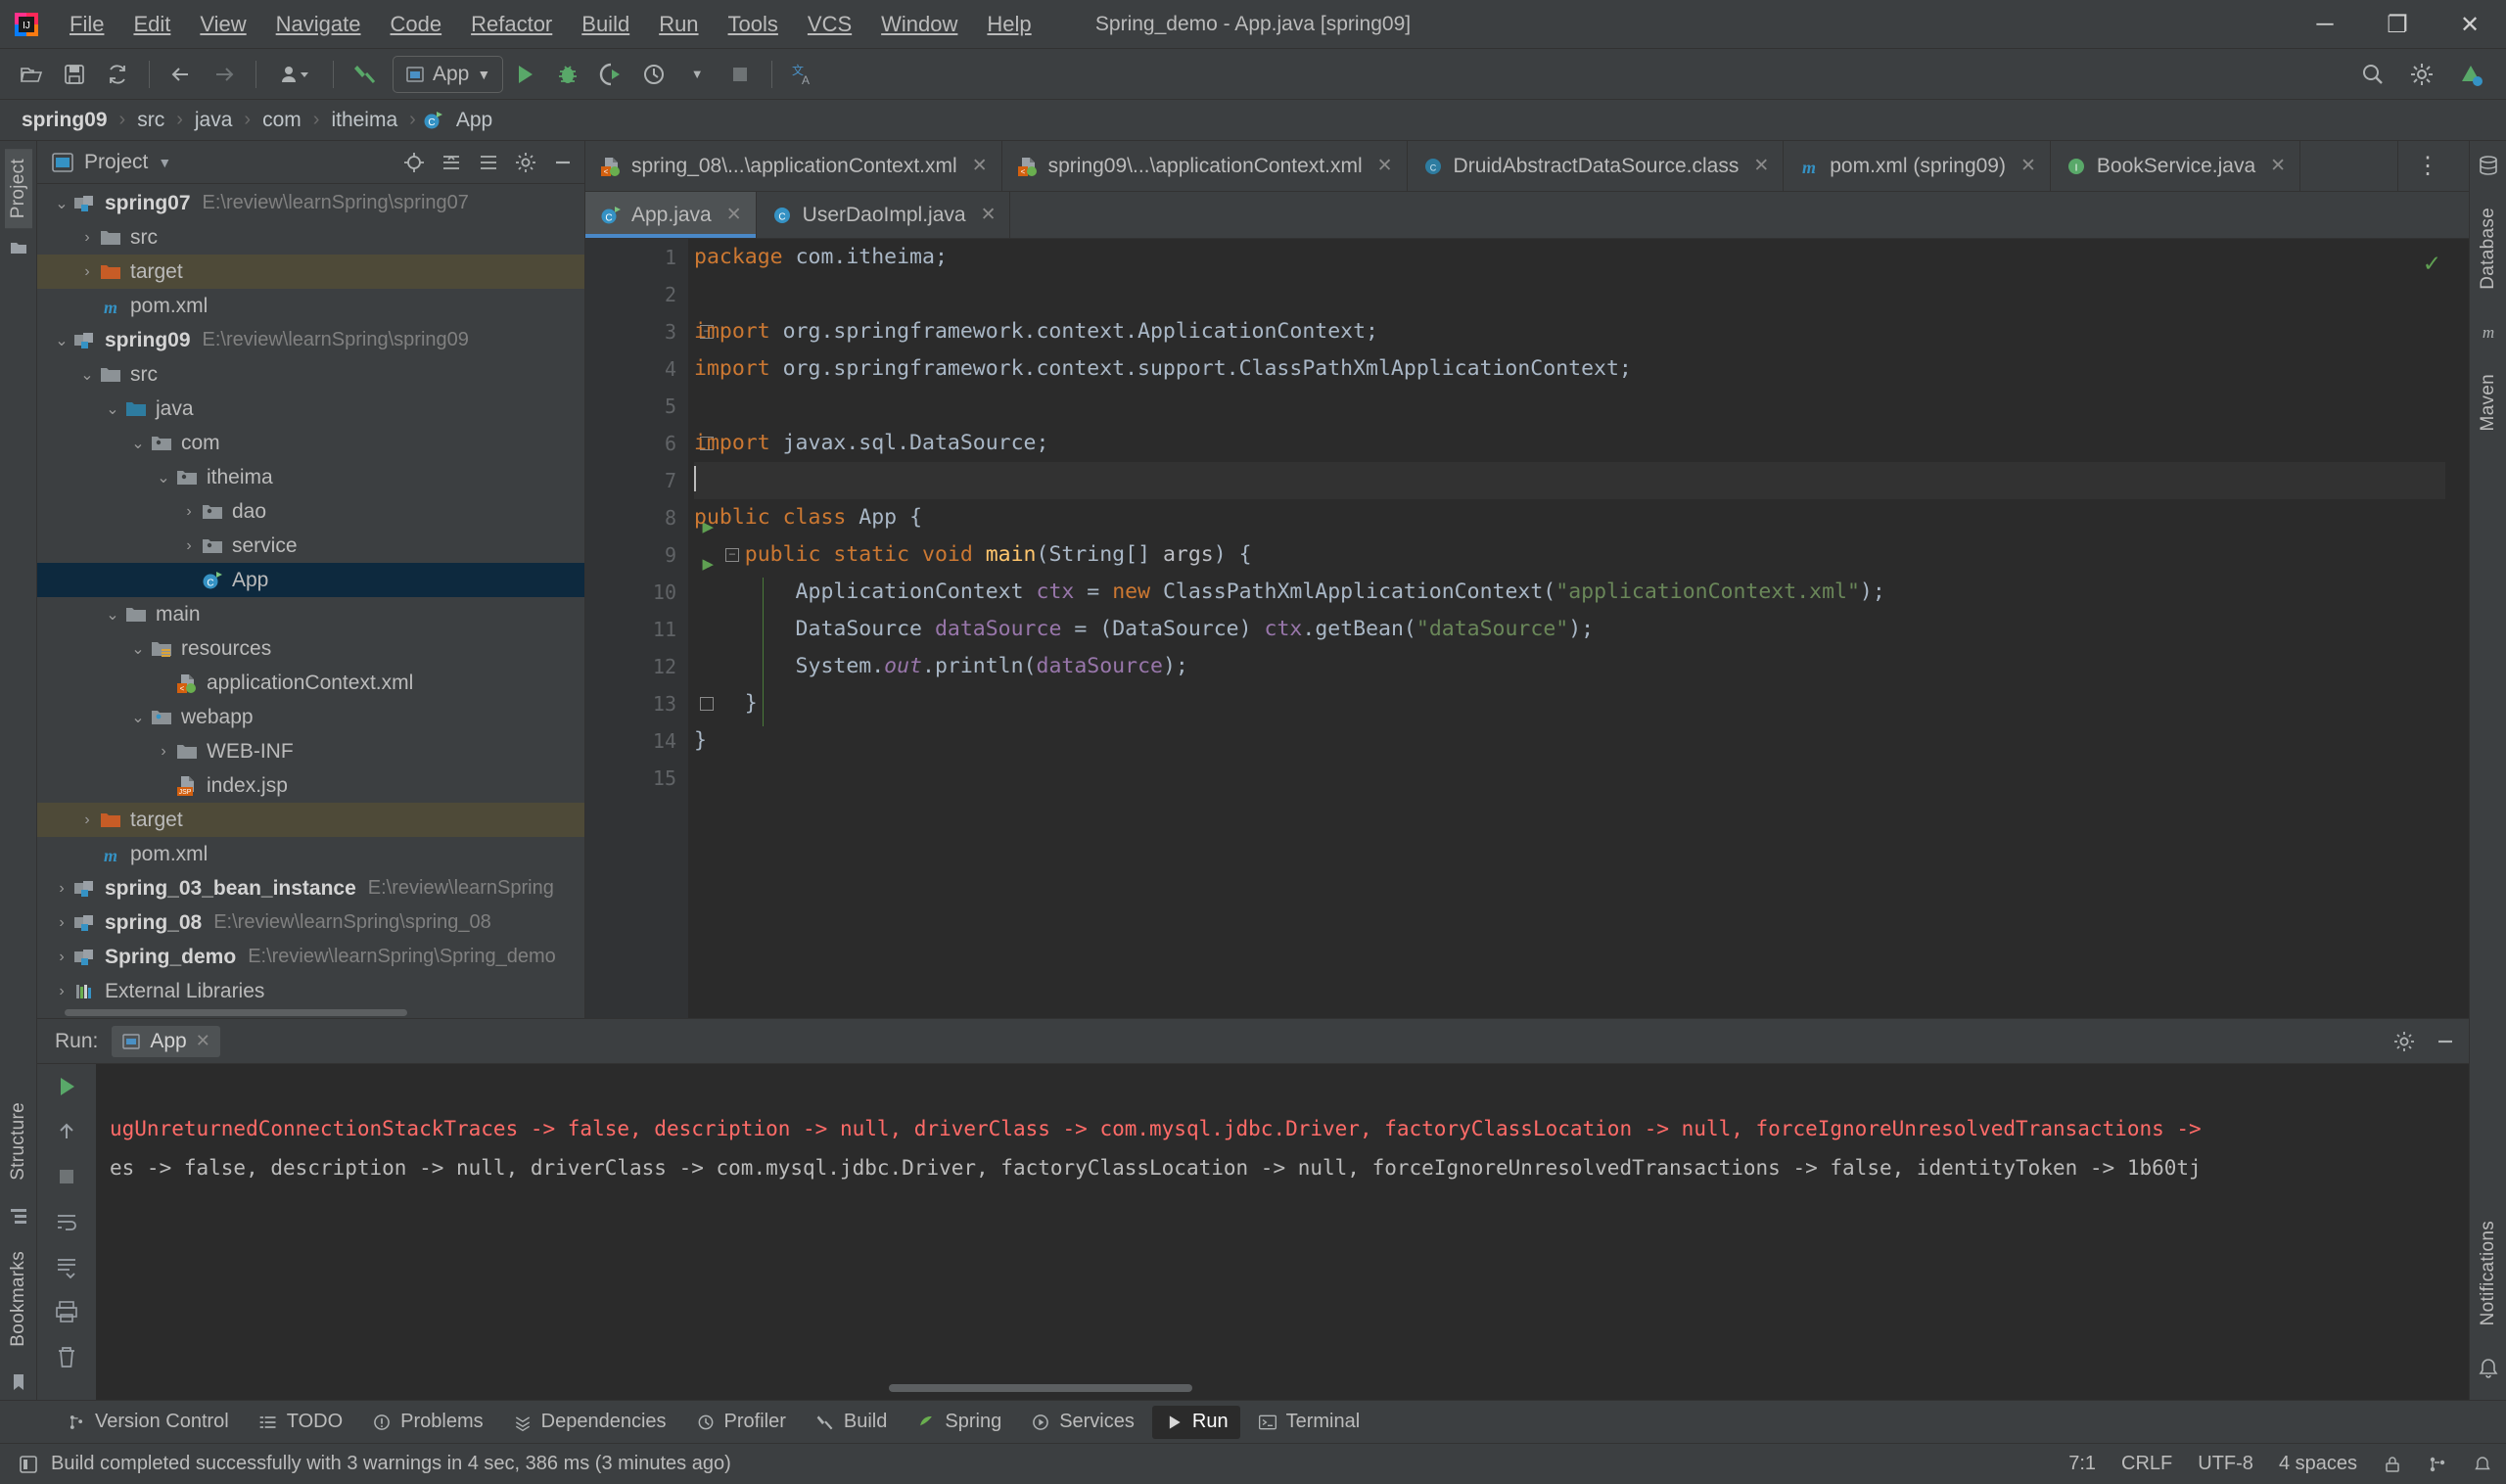 Image resolution: width=2506 pixels, height=1484 pixels. I want to click on tree-node-app: C App, so click(310, 580).